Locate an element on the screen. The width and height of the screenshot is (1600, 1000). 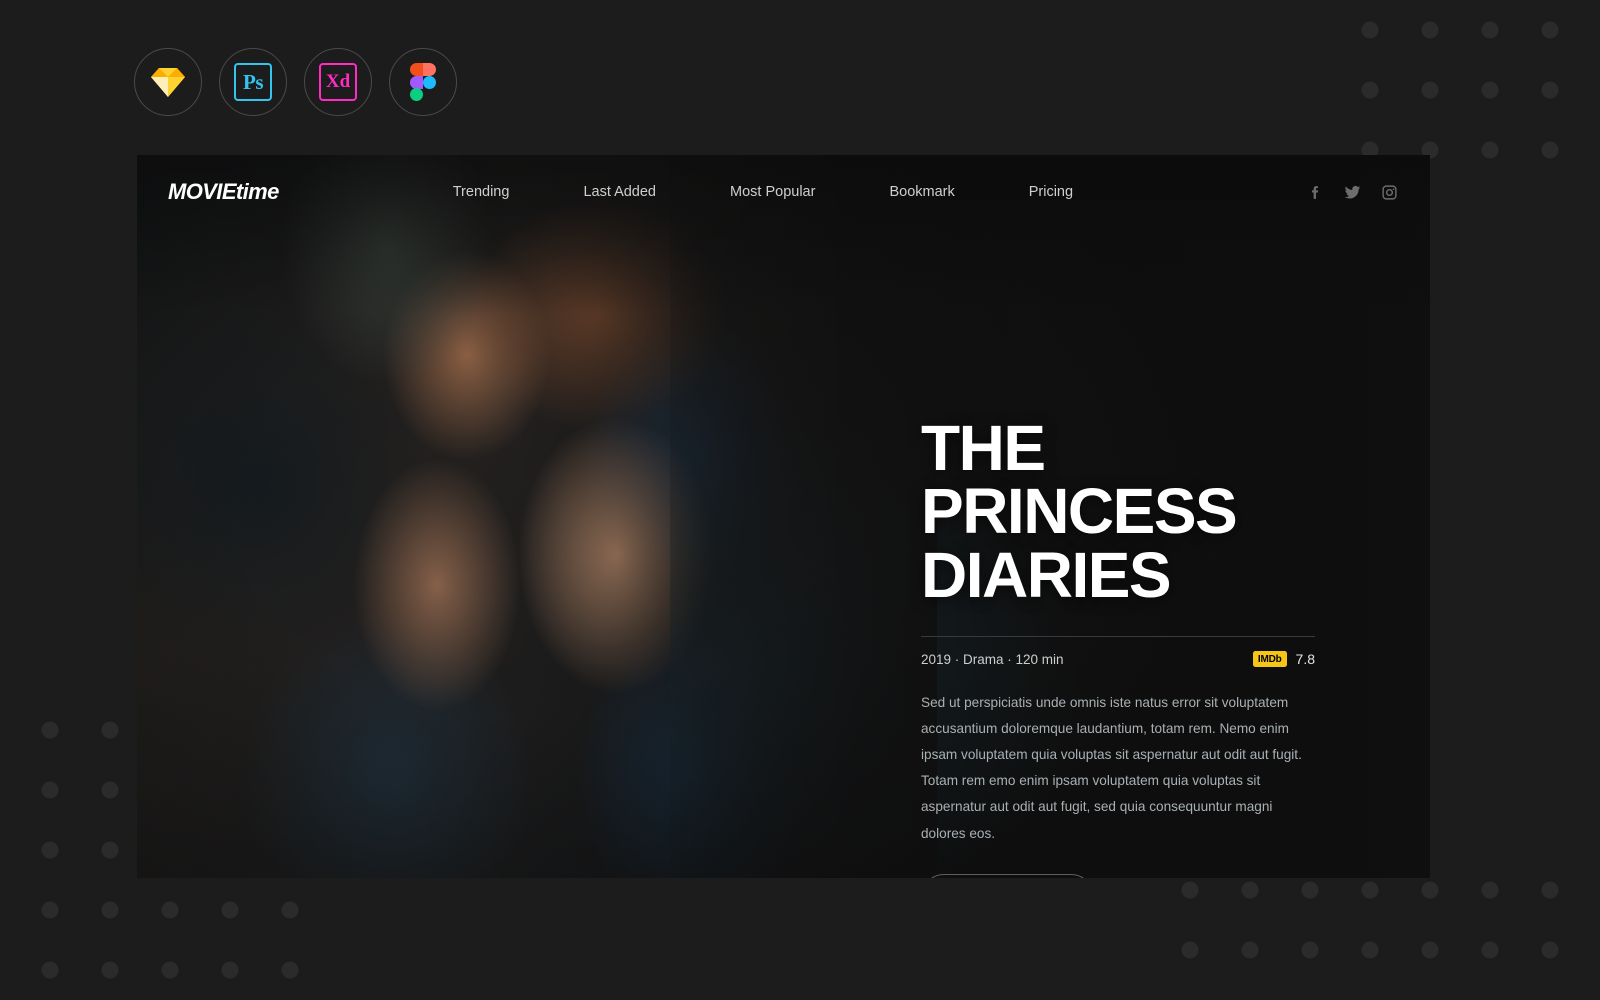
figma-shape-blue is located at coordinates (429, 82).